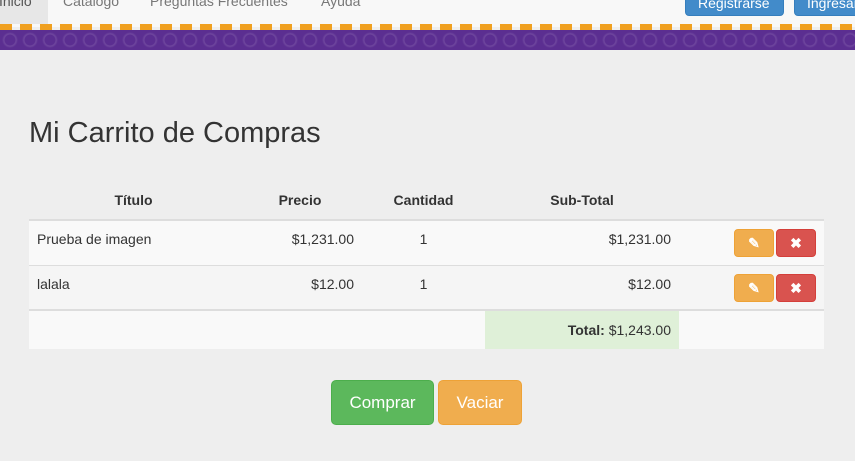 Image resolution: width=855 pixels, height=461 pixels. What do you see at coordinates (824, 8) in the screenshot?
I see `login-button: Ingresar` at bounding box center [824, 8].